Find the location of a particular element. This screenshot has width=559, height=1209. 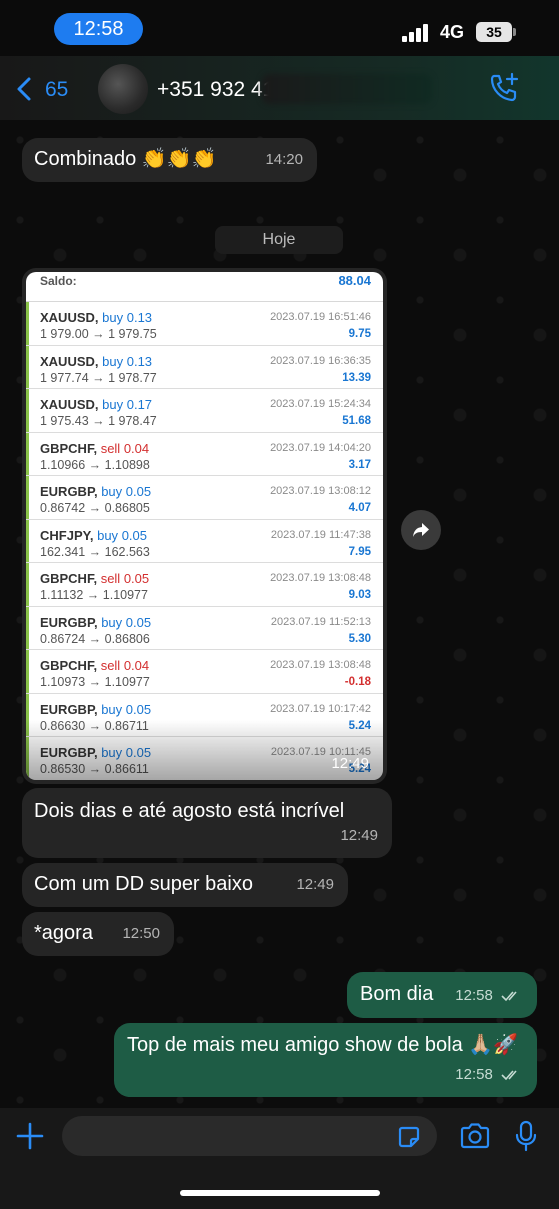

trade-prices: 1 975.43 → 1 978.47 is located at coordinates (98, 421).